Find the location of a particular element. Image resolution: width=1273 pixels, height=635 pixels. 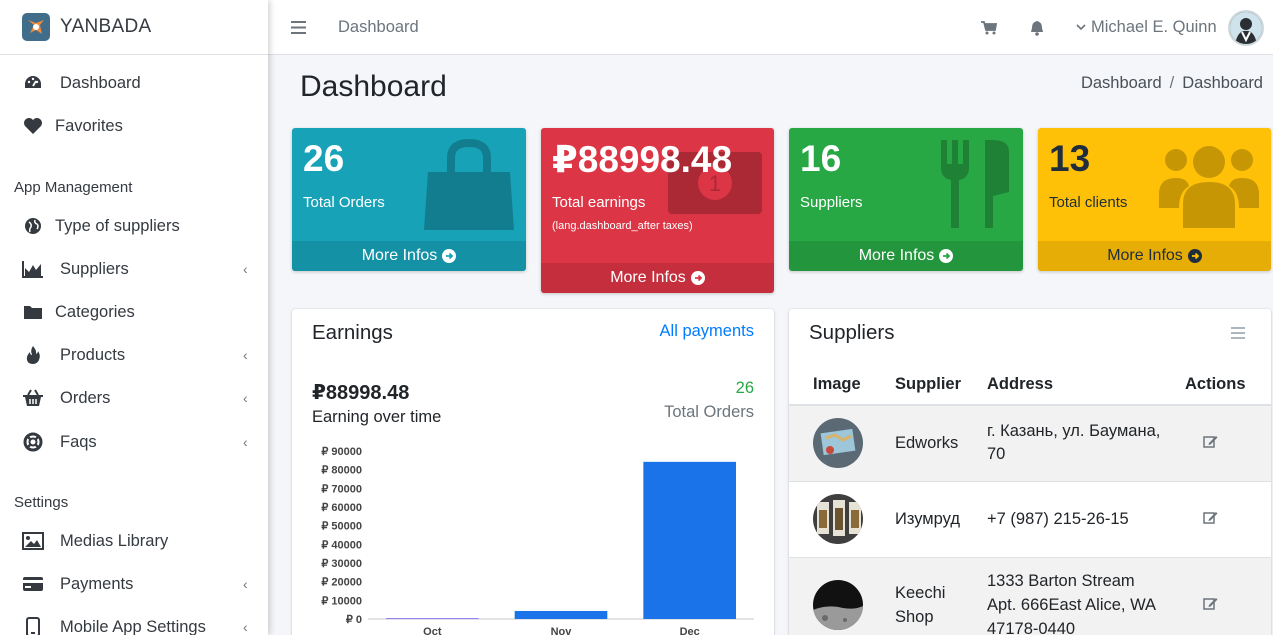

sidebar-item-faqs: Faqs ‹ is located at coordinates (134, 442).